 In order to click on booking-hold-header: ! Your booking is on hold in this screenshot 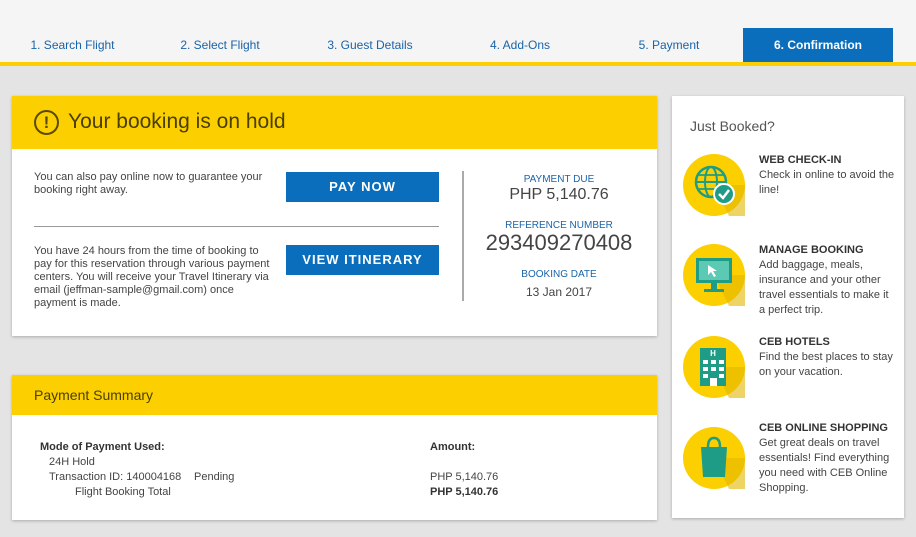, I will do `click(334, 122)`.